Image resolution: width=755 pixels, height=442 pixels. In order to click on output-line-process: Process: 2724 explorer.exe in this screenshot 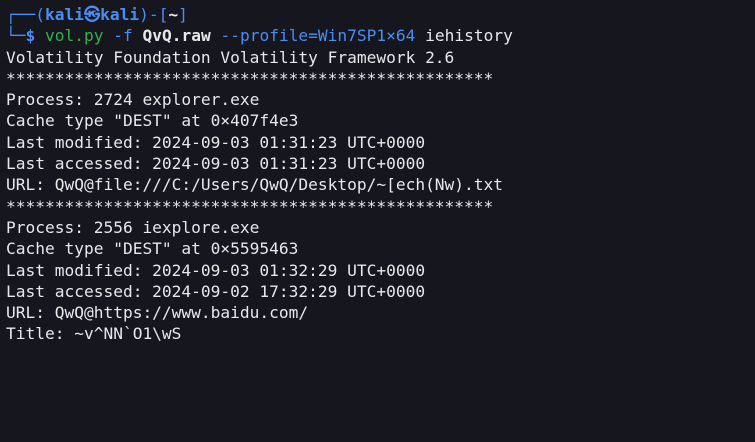, I will do `click(133, 100)`.